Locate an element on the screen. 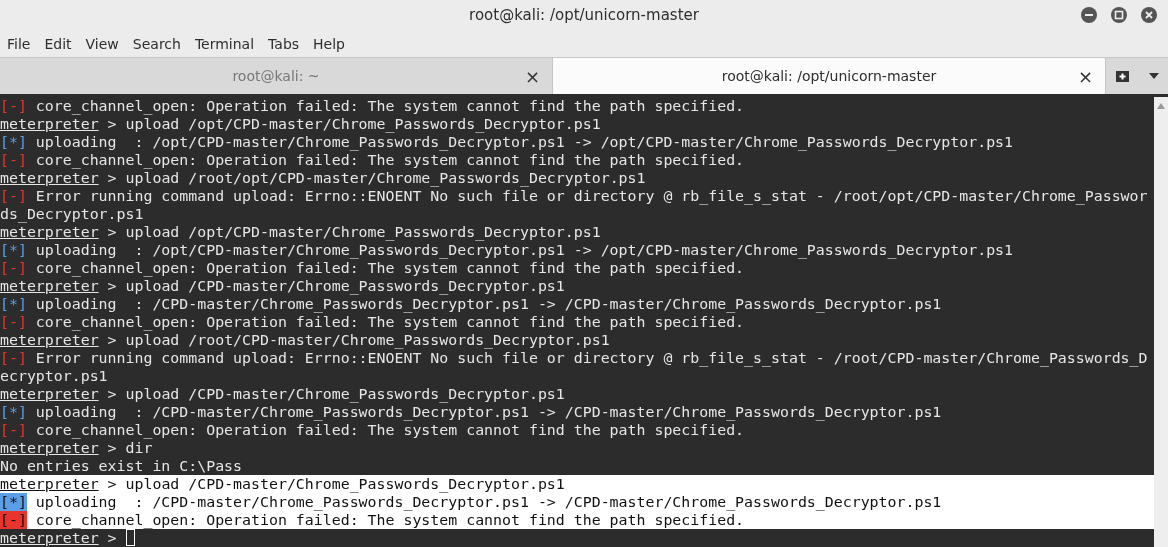 The width and height of the screenshot is (1168, 547). output-text: No entries exist in C:\Pass is located at coordinates (121, 466).